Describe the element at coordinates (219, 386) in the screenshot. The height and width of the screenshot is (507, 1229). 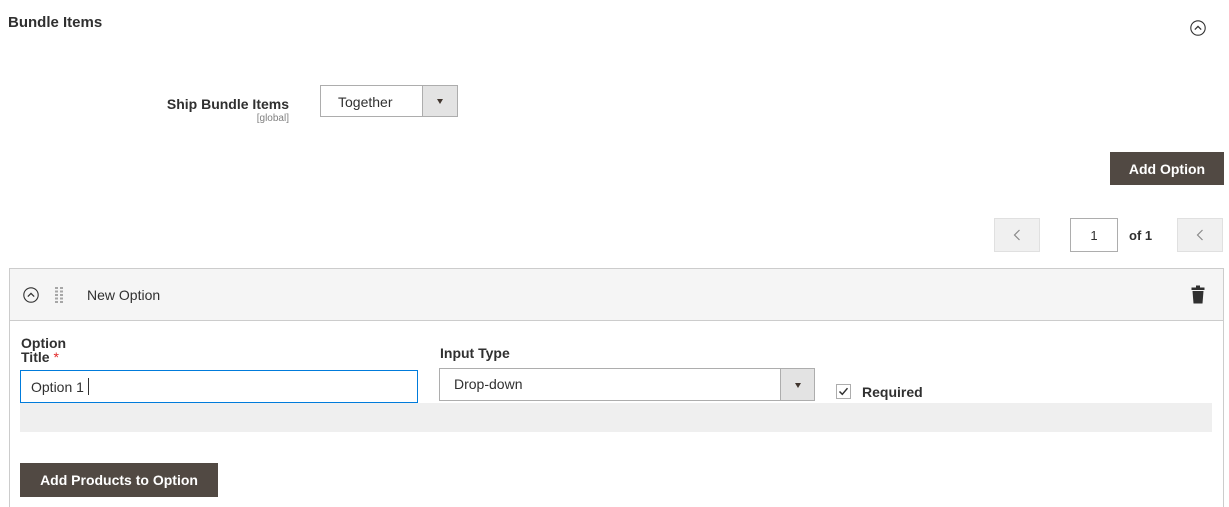
I see `option-title-input` at that location.